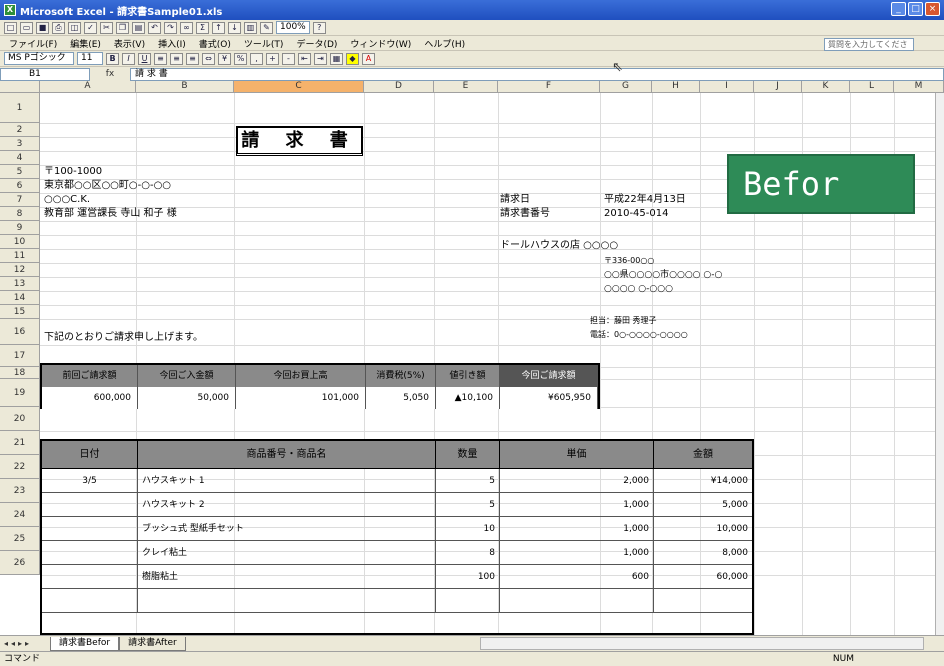 Image resolution: width=944 pixels, height=666 pixels. What do you see at coordinates (336, 58) in the screenshot?
I see `borders-icon: ▦` at bounding box center [336, 58].